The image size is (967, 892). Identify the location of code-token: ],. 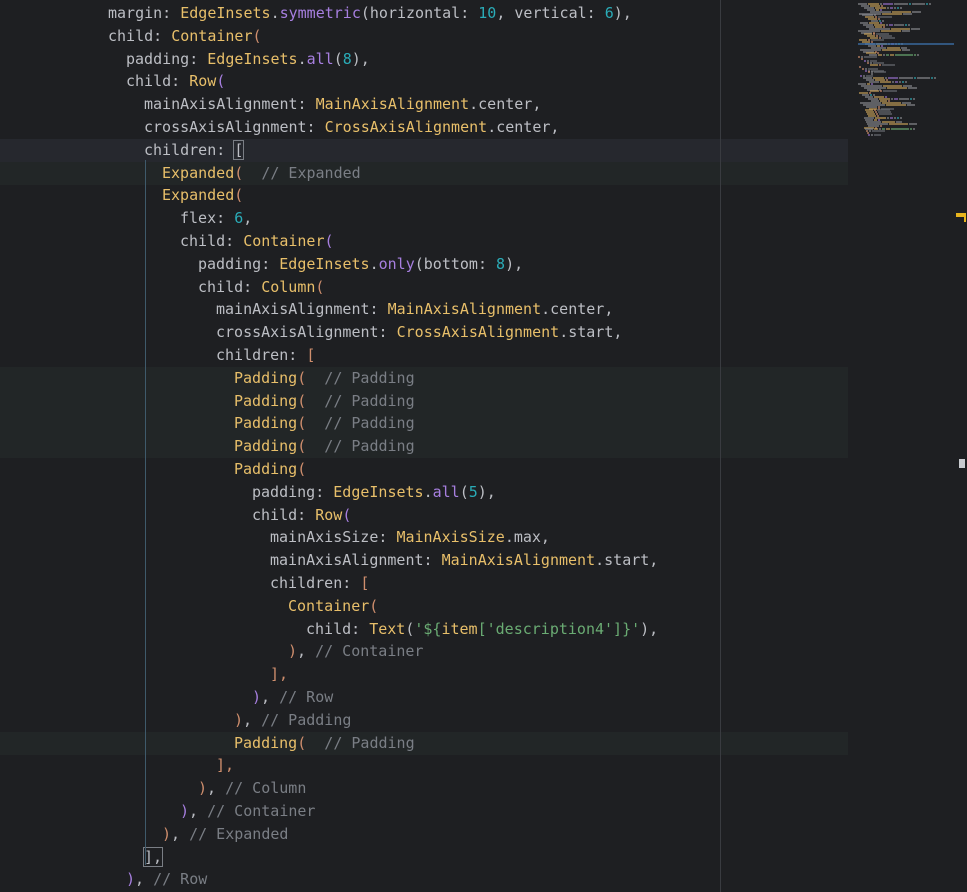
(279, 674).